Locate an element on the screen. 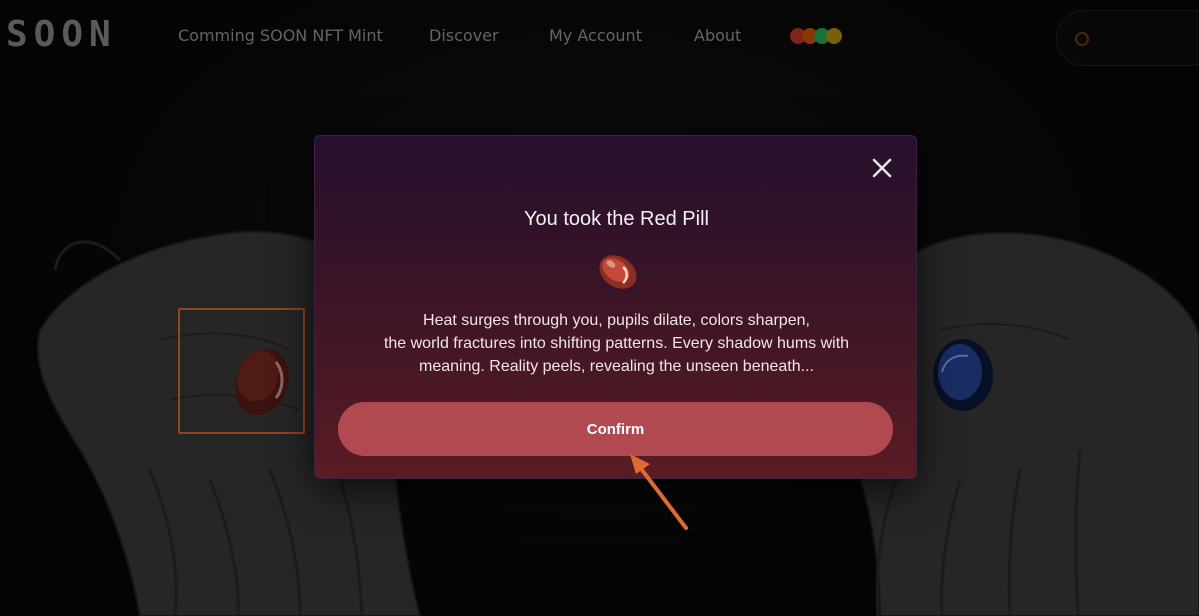  red-pill-icon is located at coordinates (618, 272).